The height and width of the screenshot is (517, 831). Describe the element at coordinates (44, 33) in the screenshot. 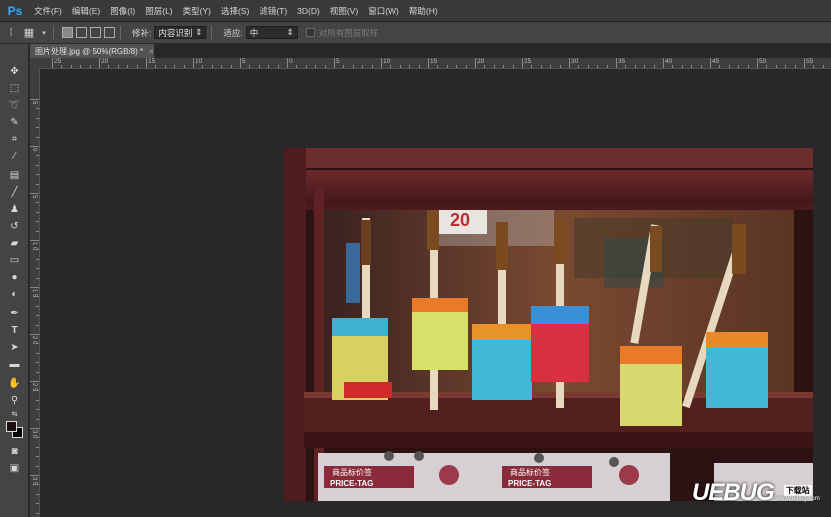

I see `chevron-down-icon: ▾` at that location.